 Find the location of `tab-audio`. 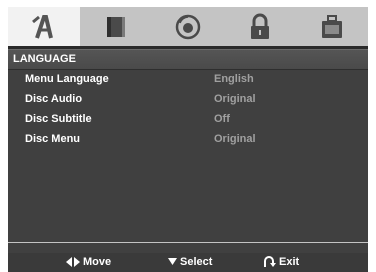

tab-audio is located at coordinates (188, 26).